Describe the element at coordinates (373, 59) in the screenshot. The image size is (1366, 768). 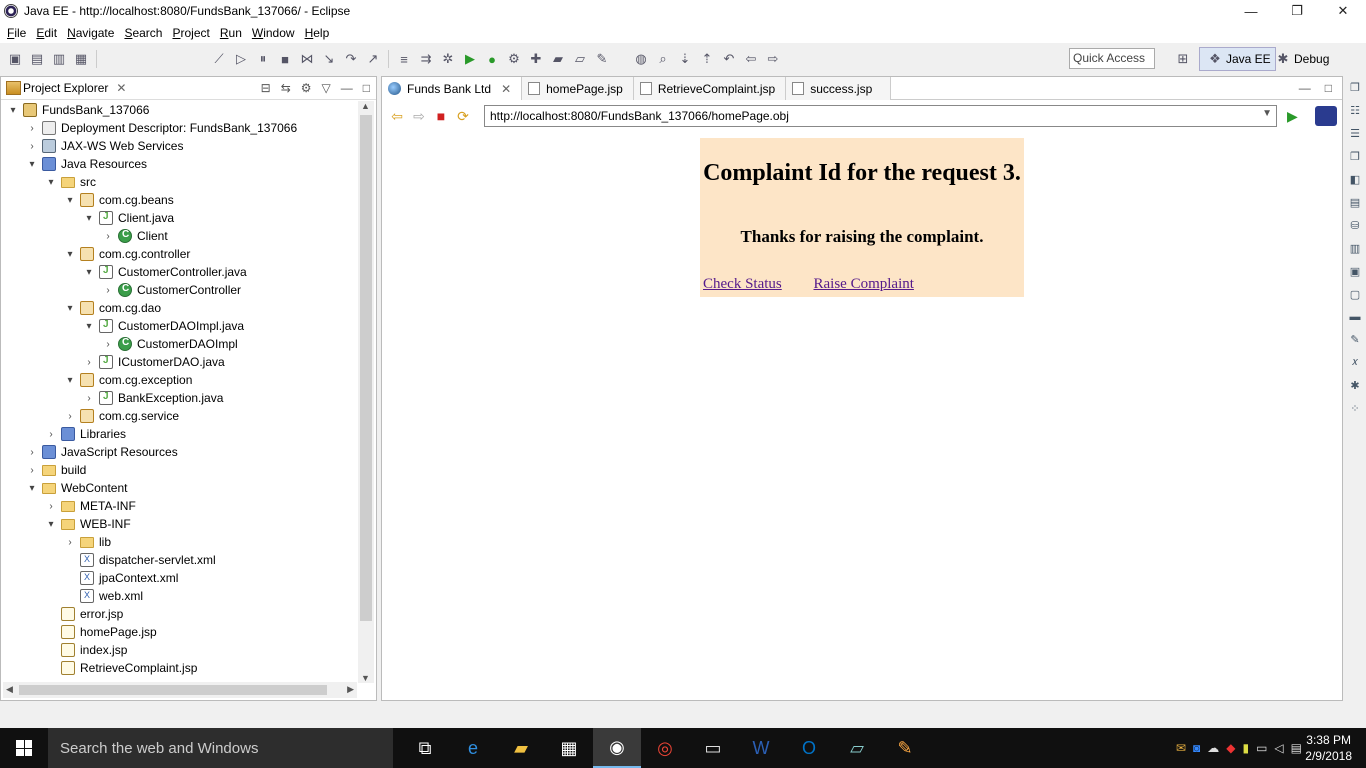
I see `step-return-icon: ↗` at that location.